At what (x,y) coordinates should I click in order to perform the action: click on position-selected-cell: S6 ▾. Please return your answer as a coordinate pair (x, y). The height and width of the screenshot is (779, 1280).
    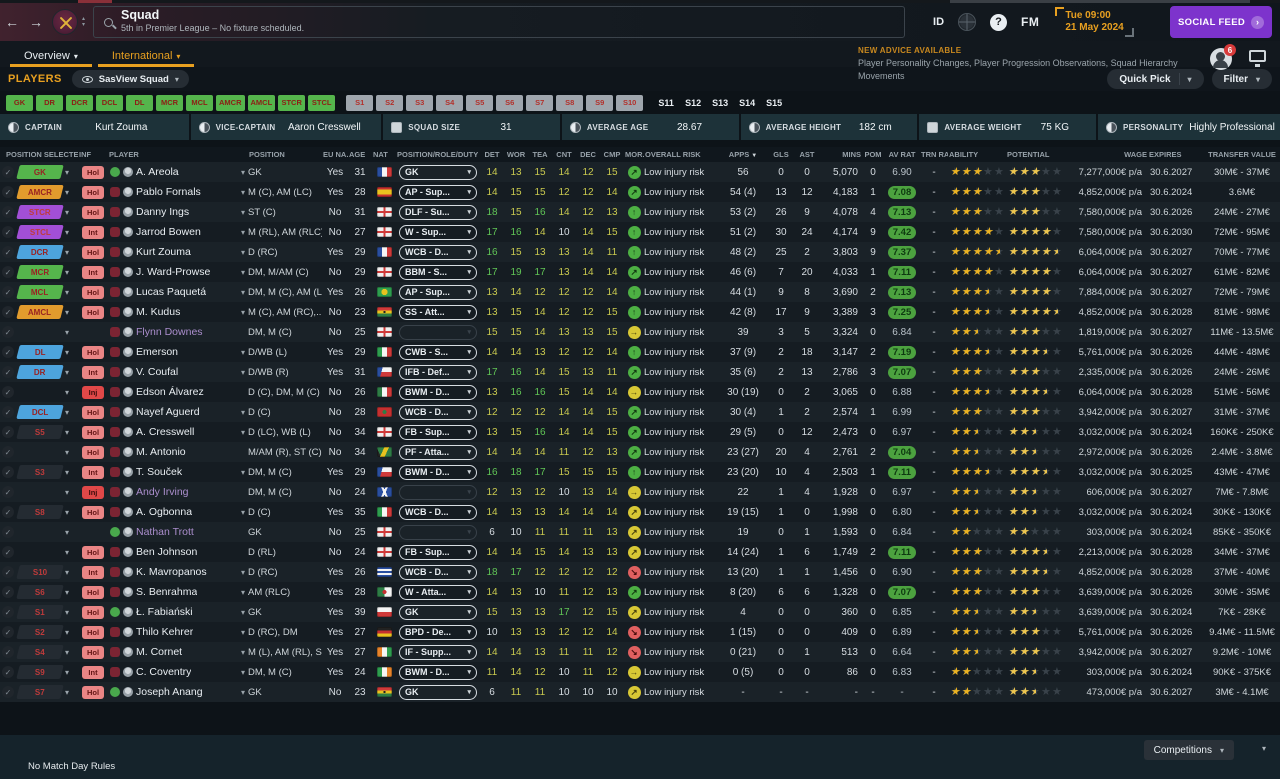
    Looking at the image, I should click on (47, 592).